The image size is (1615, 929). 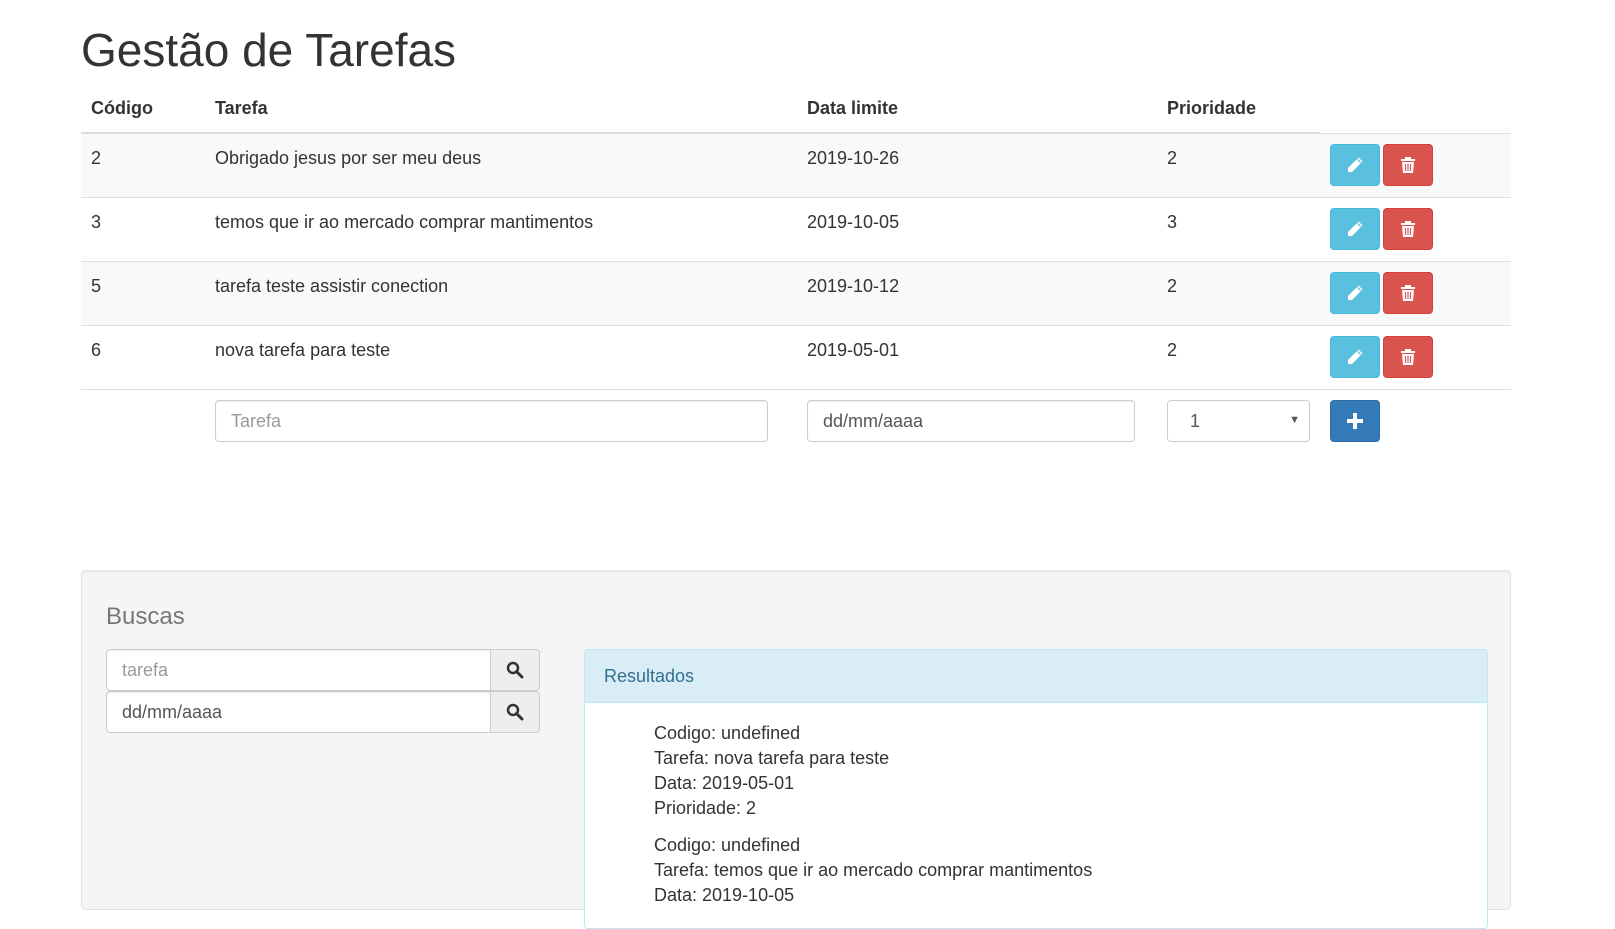 I want to click on search-date-input, so click(x=298, y=712).